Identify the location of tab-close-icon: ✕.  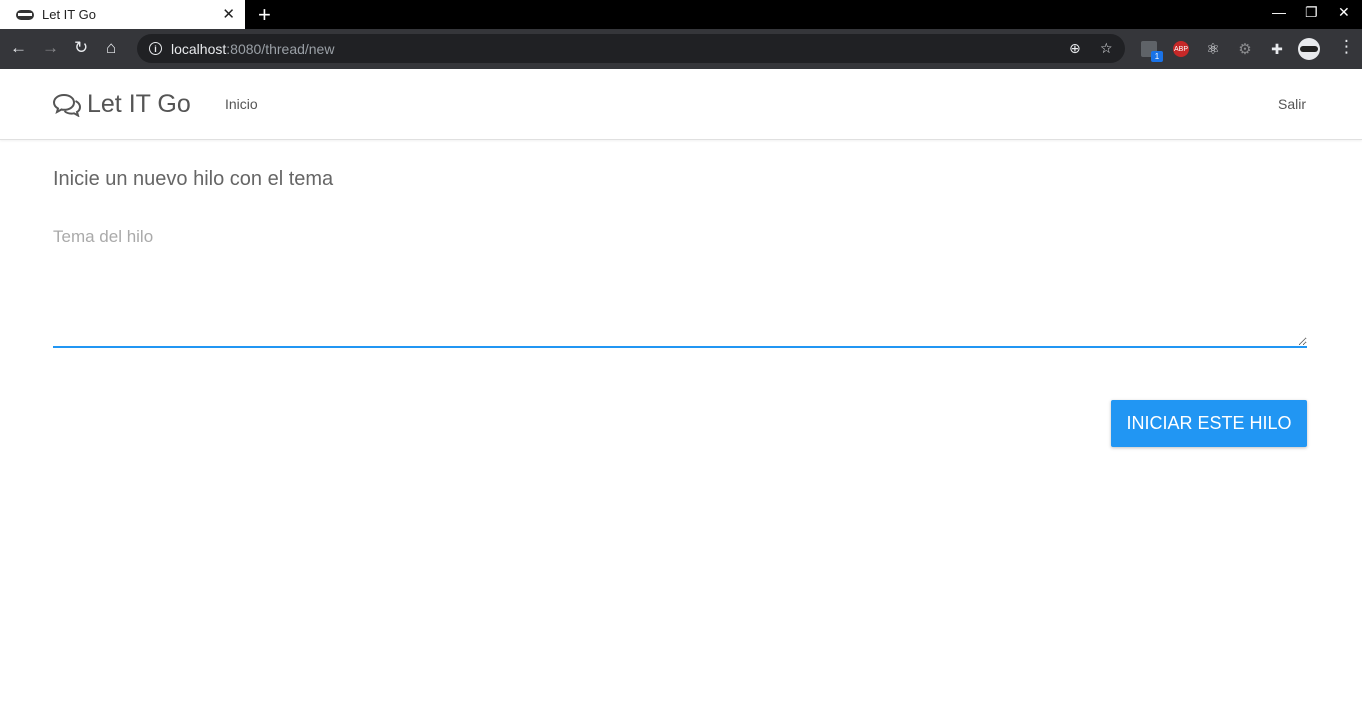
(228, 14).